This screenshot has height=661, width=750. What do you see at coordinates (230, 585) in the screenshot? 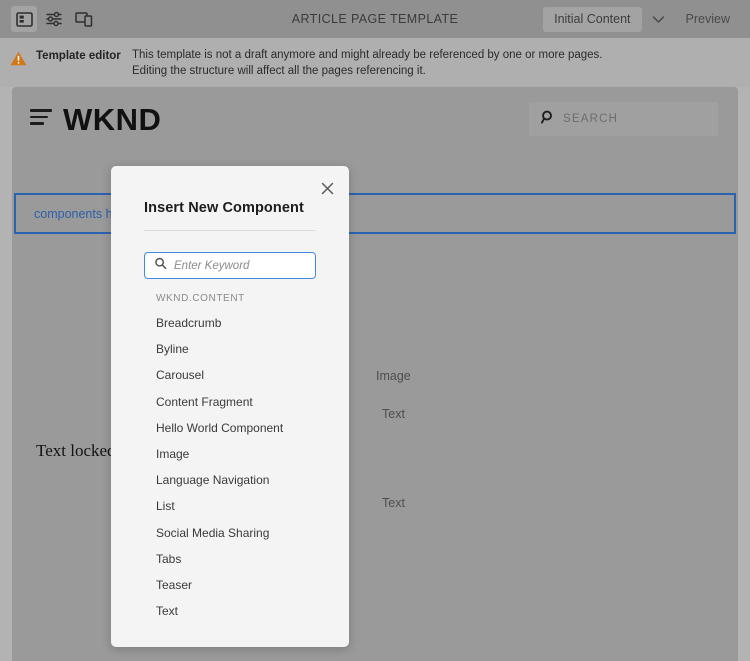
I see `list-item: Teaser` at bounding box center [230, 585].